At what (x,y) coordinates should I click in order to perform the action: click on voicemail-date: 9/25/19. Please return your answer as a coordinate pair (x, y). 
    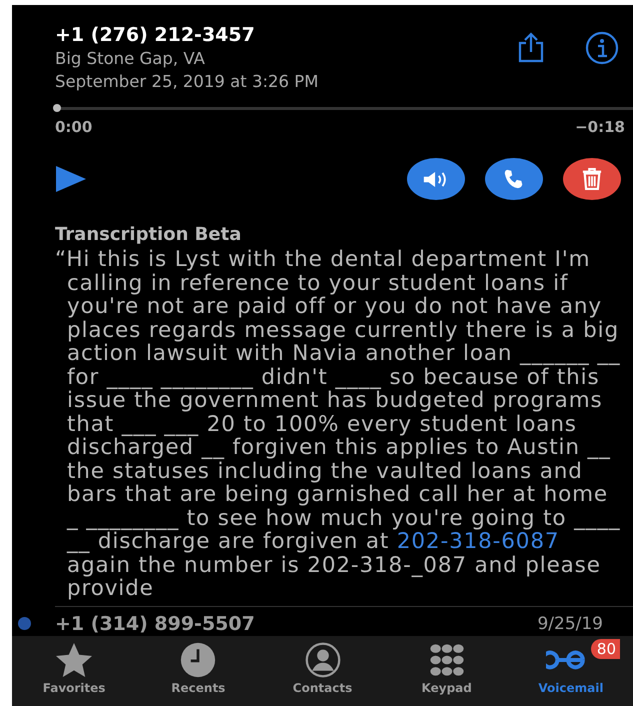
    Looking at the image, I should click on (570, 624).